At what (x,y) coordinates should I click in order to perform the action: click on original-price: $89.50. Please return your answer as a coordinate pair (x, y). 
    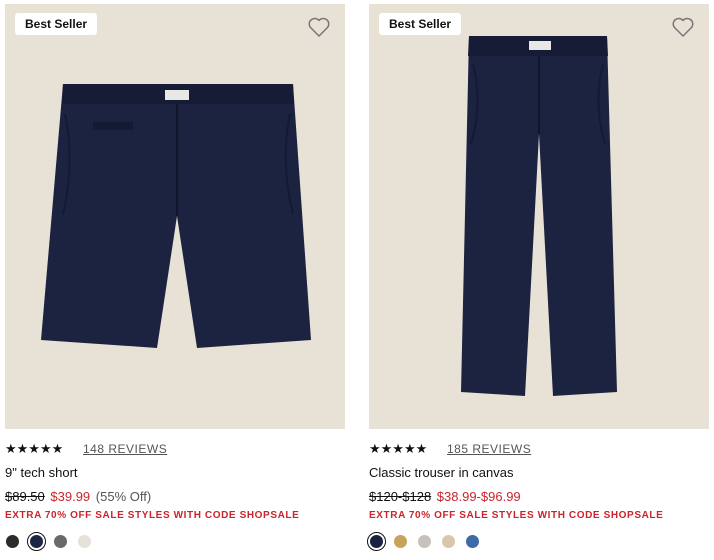
    Looking at the image, I should click on (25, 496).